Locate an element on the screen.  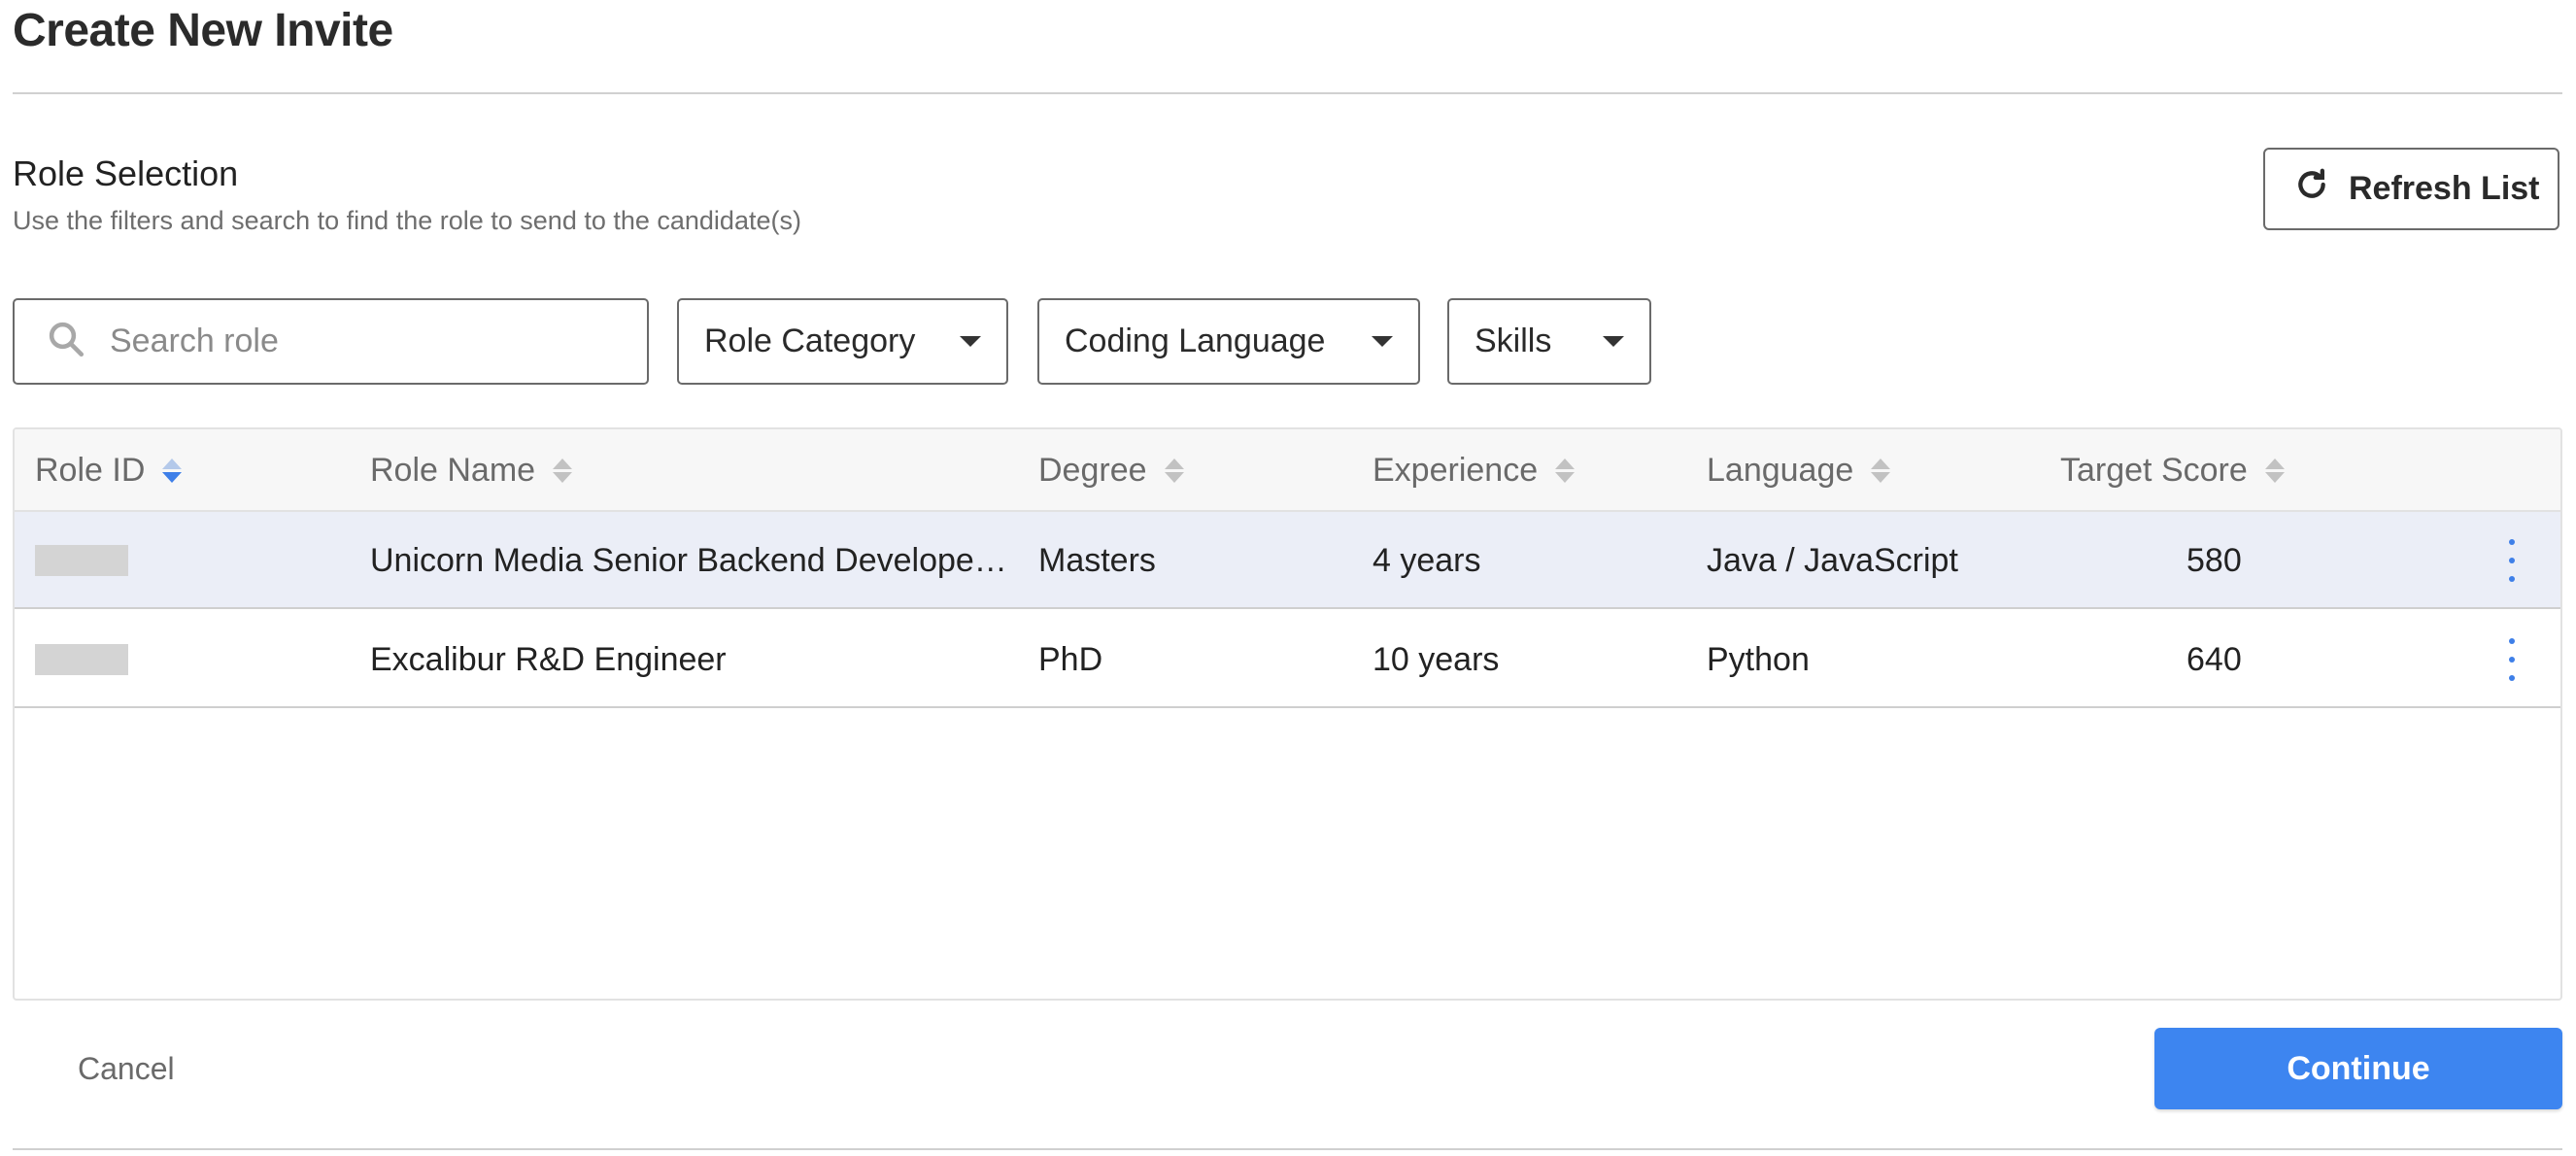
experience-cell: 4 years is located at coordinates (1427, 560).